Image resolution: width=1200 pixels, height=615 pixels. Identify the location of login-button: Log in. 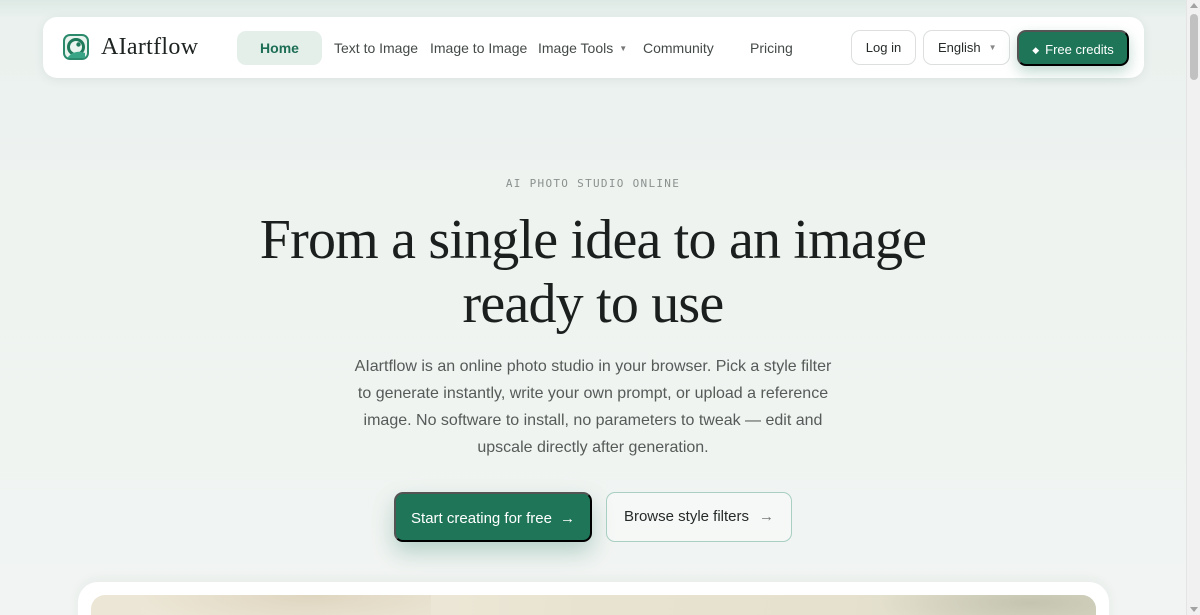
(883, 47).